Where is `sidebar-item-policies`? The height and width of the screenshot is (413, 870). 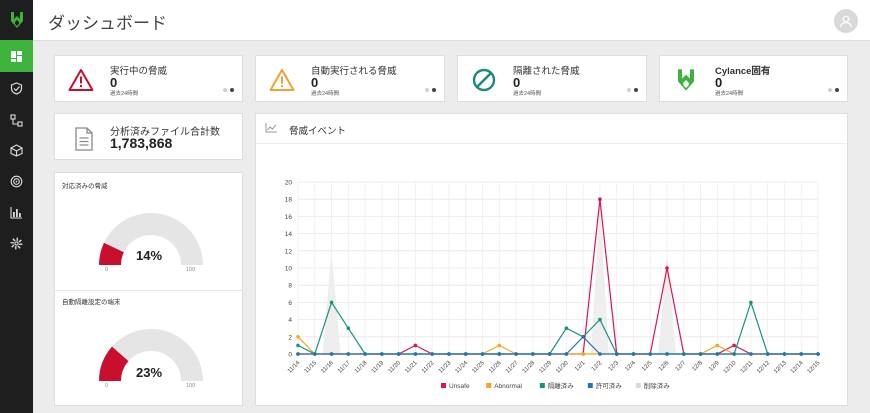 sidebar-item-policies is located at coordinates (16, 150).